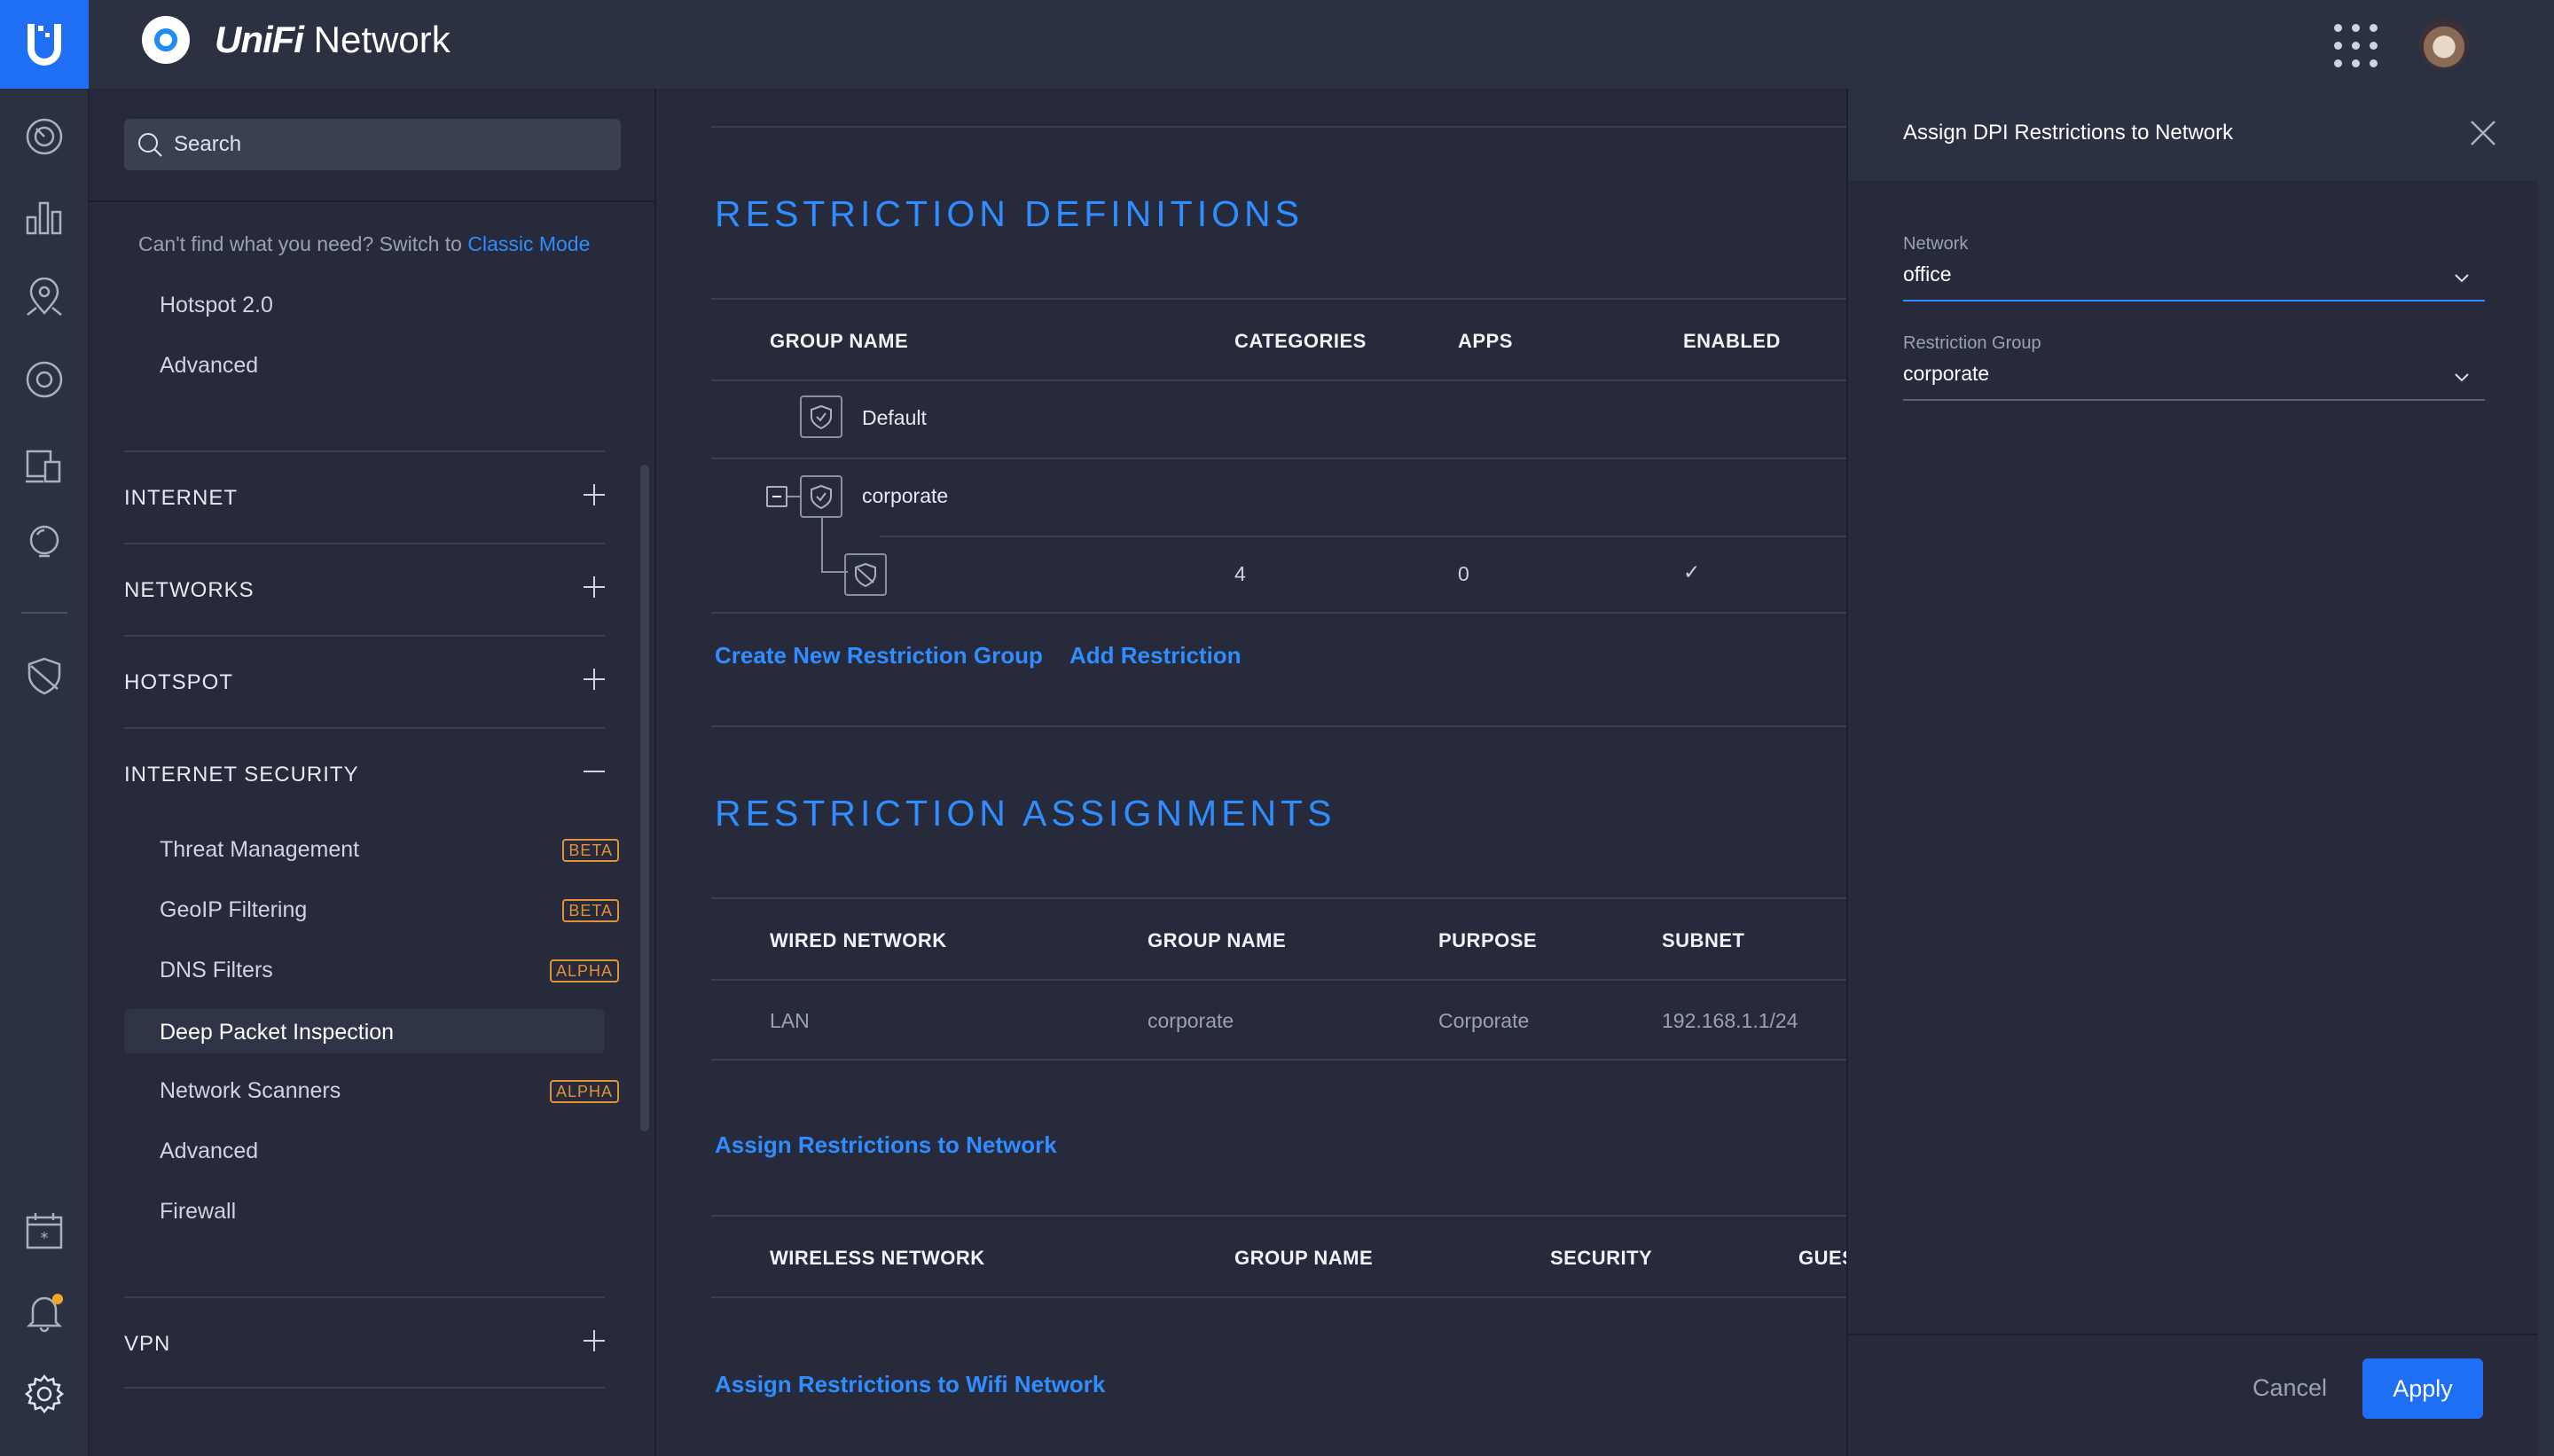 This screenshot has height=1456, width=2554. I want to click on col-wired-network: WIRED NETWORK, so click(858, 940).